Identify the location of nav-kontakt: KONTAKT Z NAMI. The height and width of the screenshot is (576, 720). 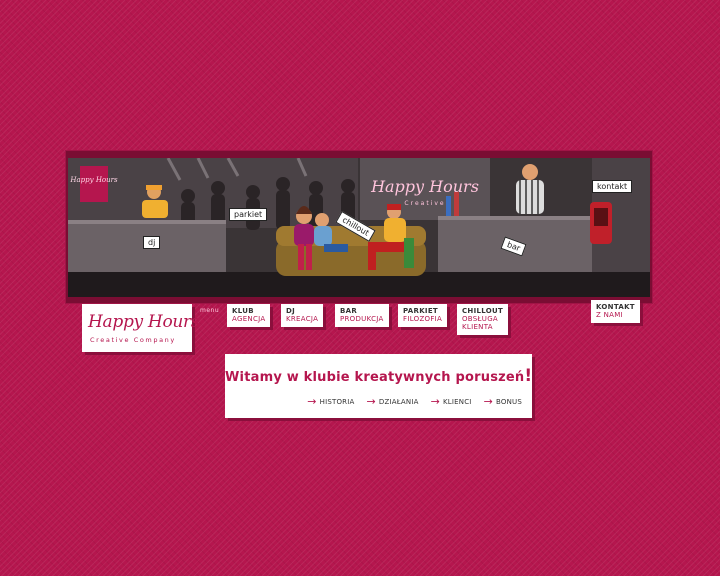
(615, 311).